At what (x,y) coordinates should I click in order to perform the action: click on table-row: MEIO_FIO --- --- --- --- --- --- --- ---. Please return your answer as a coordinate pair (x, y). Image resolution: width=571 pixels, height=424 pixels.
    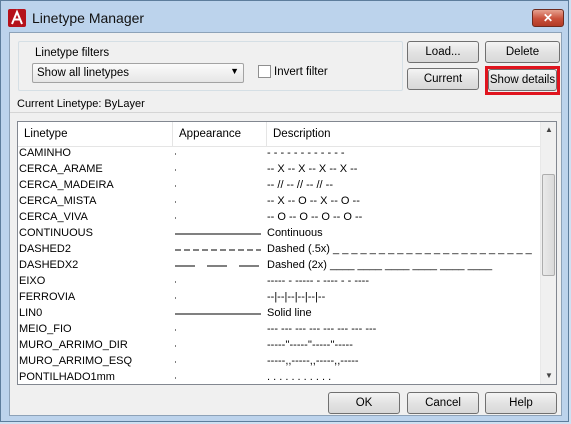
    Looking at the image, I should click on (279, 330).